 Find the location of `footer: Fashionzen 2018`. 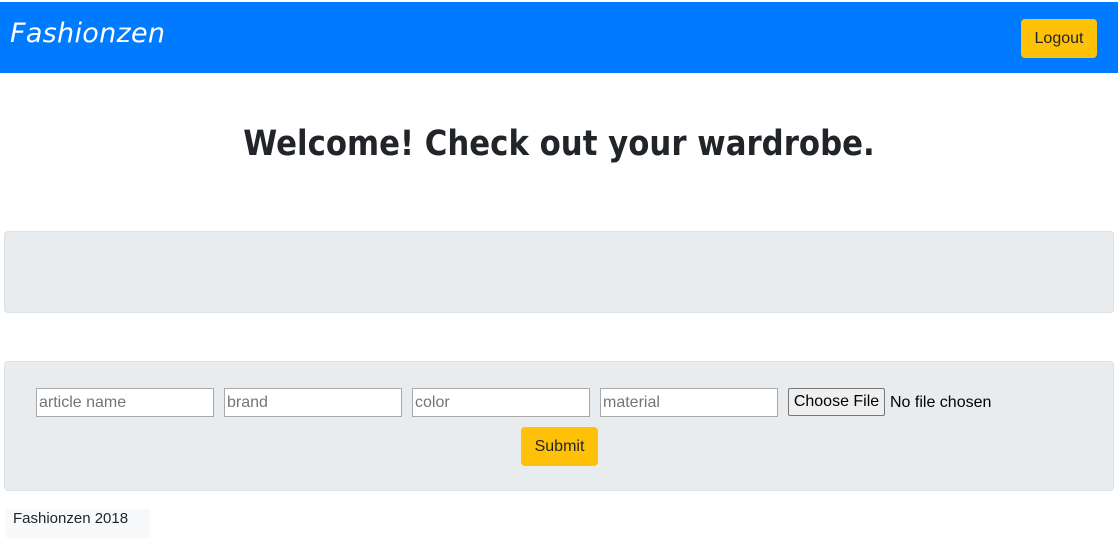

footer: Fashionzen 2018 is located at coordinates (78, 523).